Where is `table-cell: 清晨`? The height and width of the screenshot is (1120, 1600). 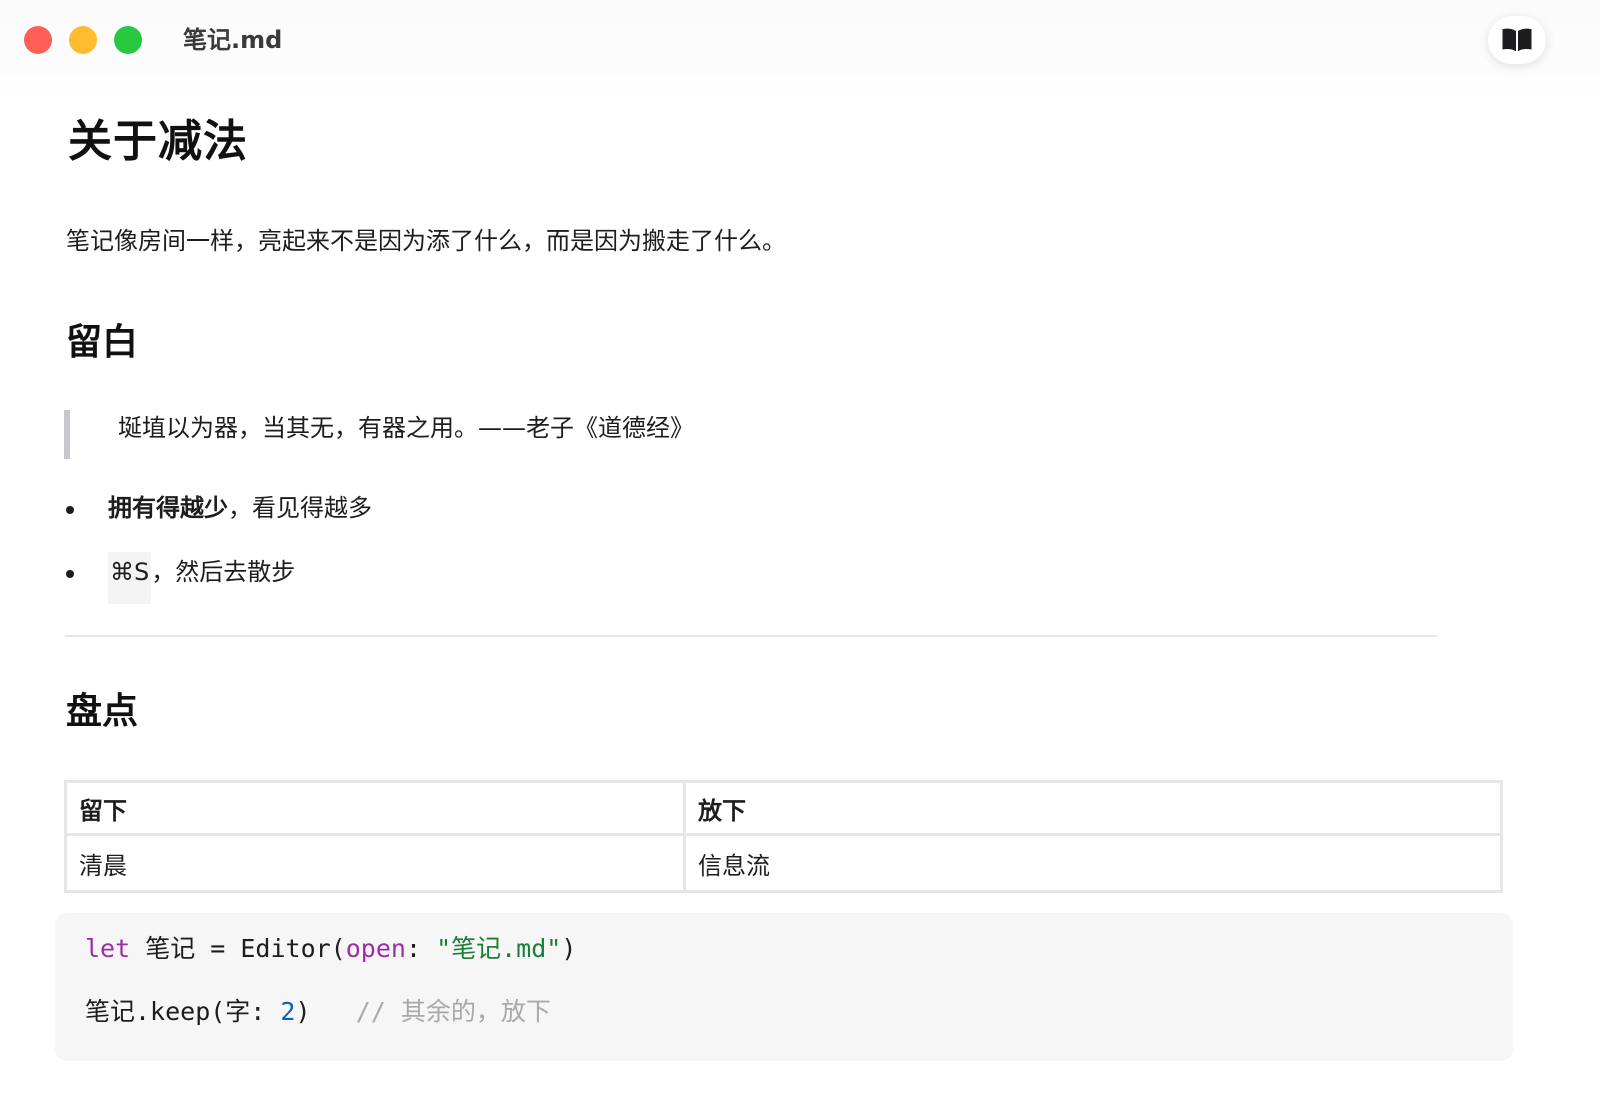
table-cell: 清晨 is located at coordinates (375, 863).